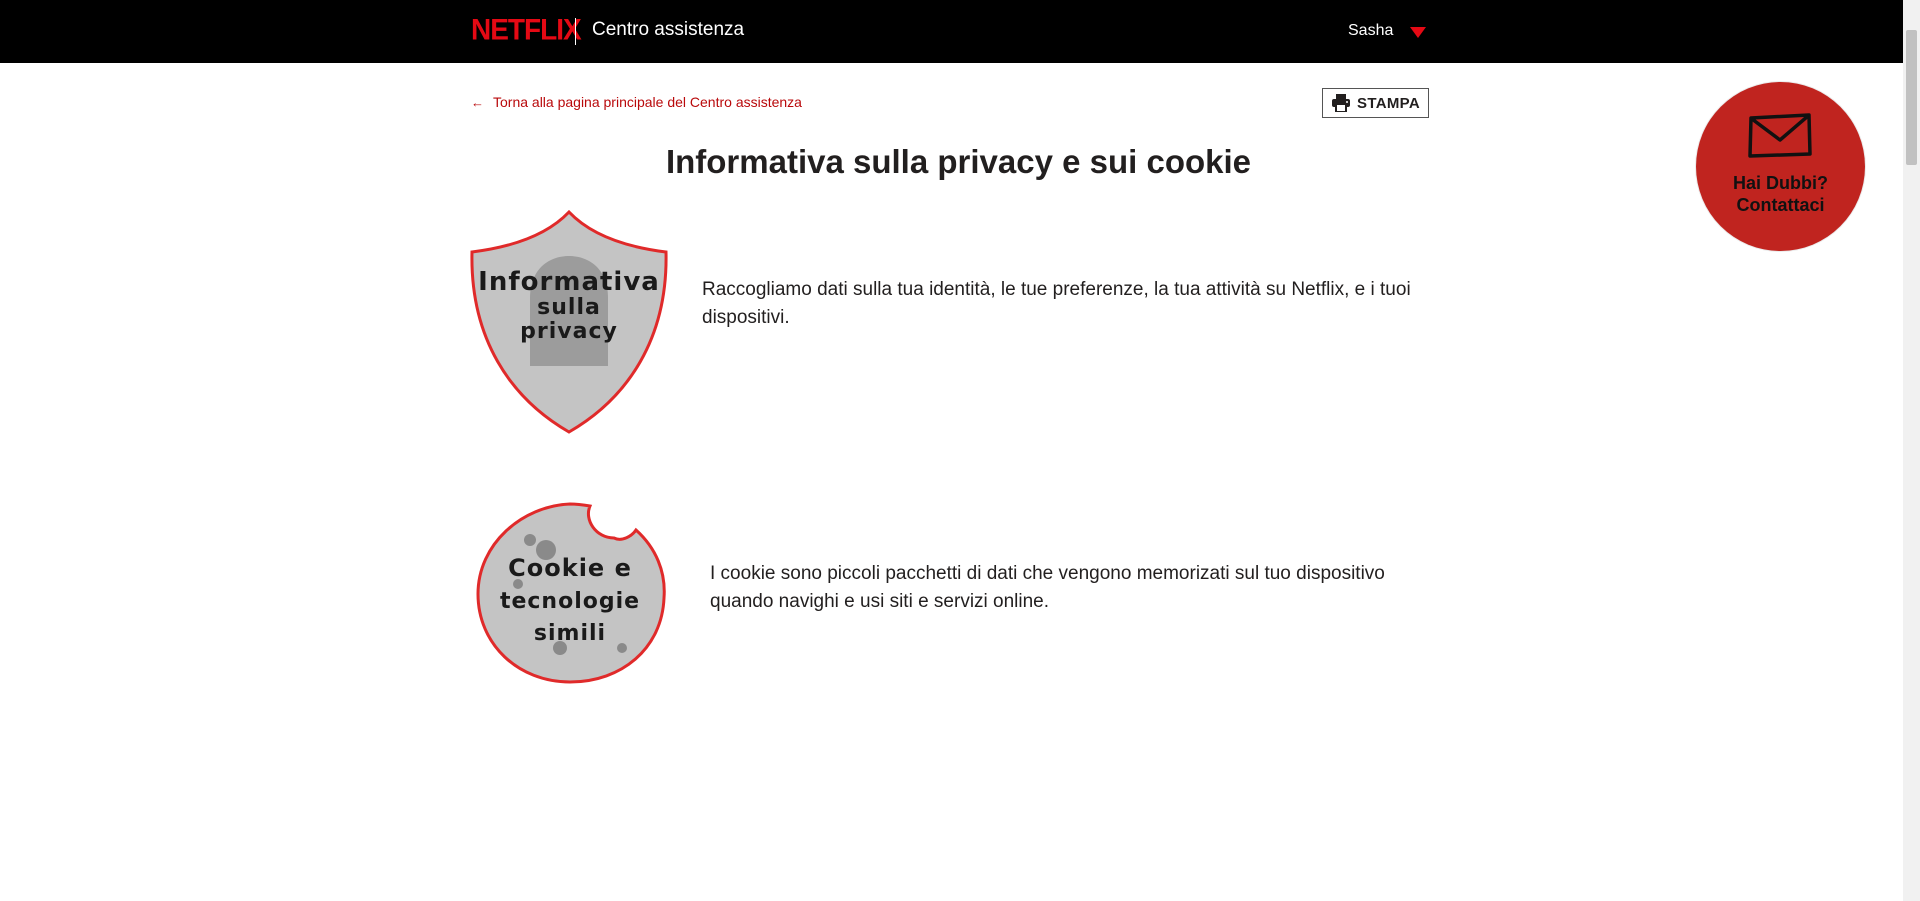 Image resolution: width=1920 pixels, height=901 pixels. What do you see at coordinates (575, 31) in the screenshot?
I see `header-divider` at bounding box center [575, 31].